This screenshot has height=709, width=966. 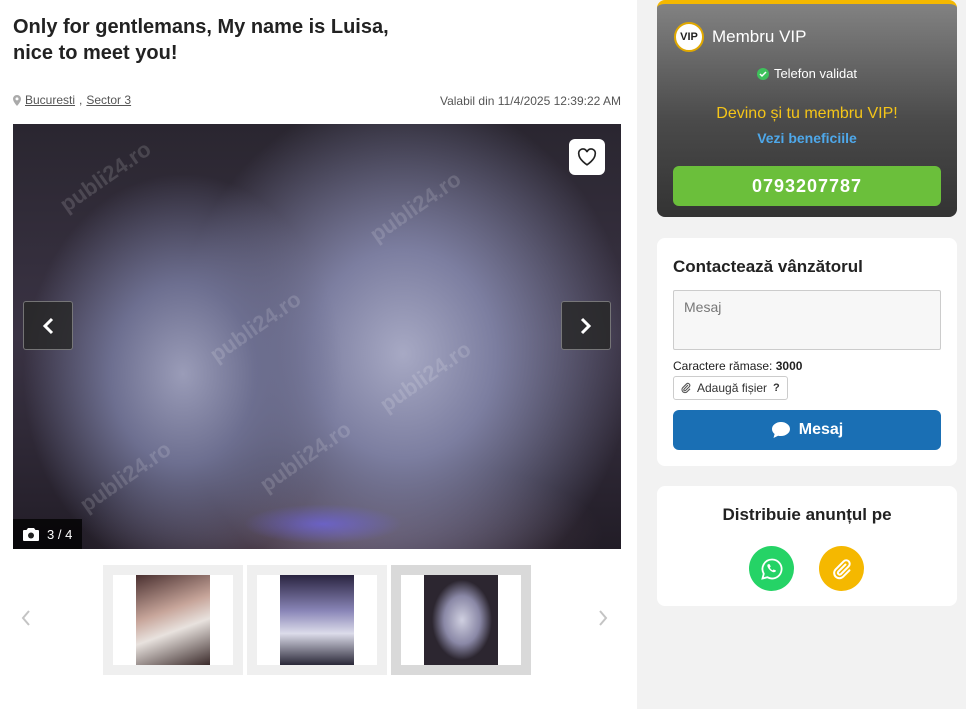 I want to click on city-link: Bucuresti, so click(x=50, y=100).